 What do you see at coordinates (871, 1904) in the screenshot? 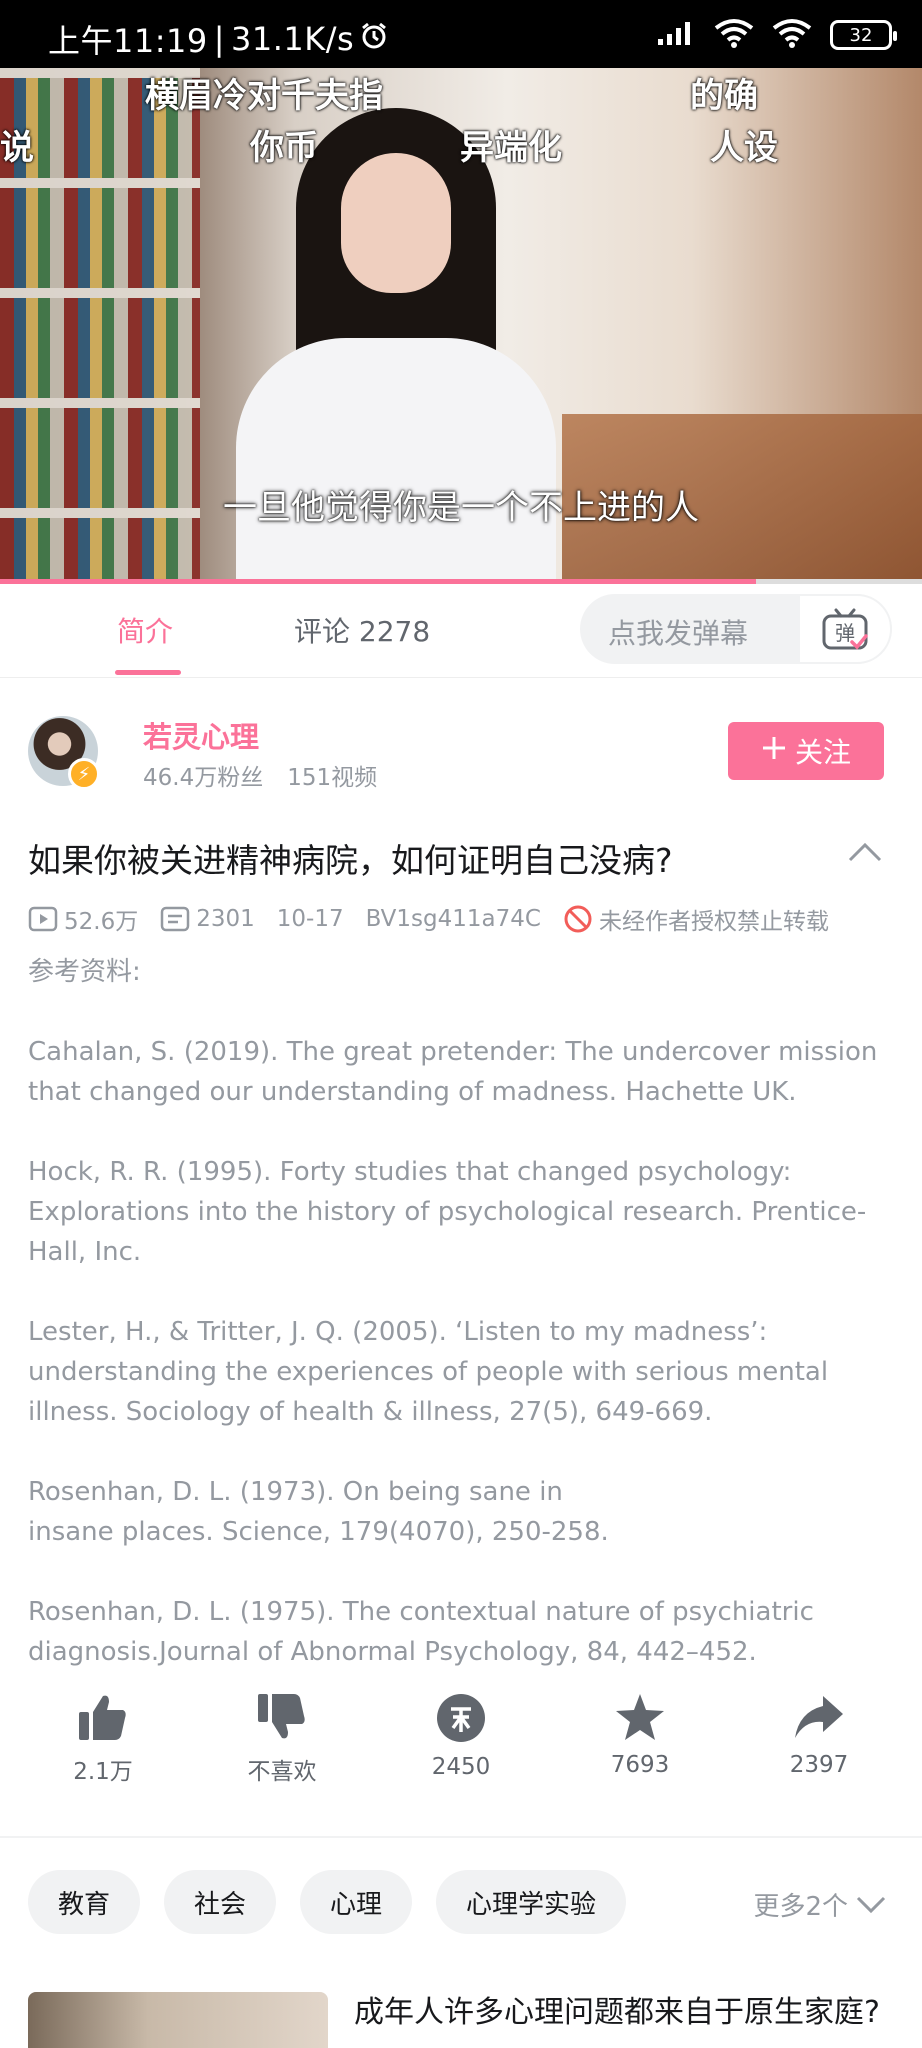
I see `chevron-down-icon` at bounding box center [871, 1904].